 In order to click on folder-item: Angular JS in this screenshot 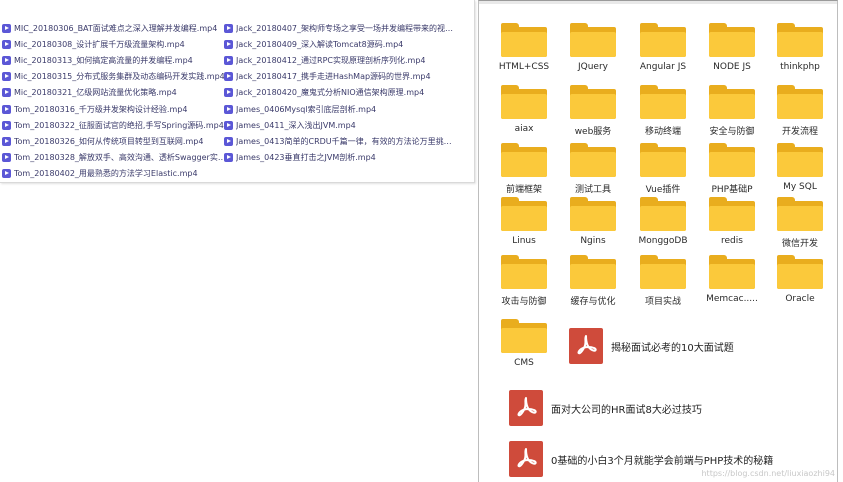, I will do `click(663, 47)`.